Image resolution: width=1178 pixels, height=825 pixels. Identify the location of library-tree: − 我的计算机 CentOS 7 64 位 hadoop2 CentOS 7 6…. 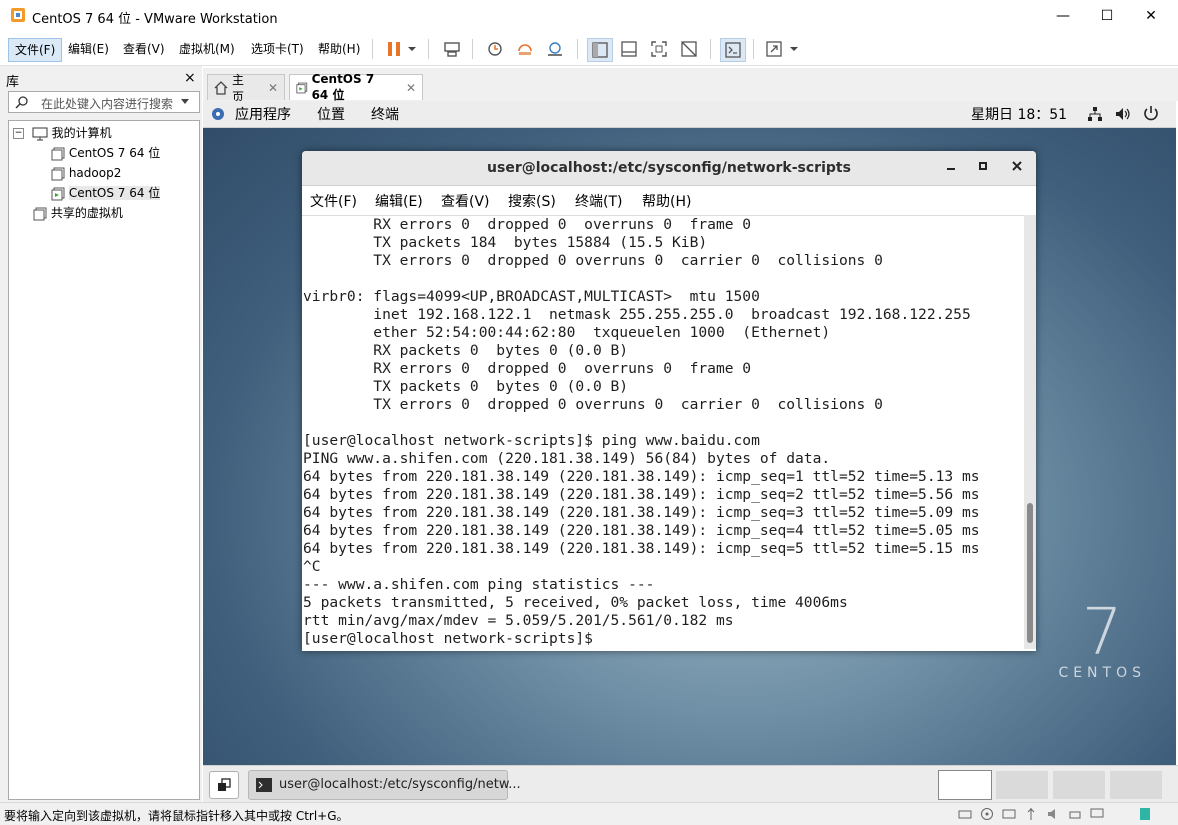
(104, 460).